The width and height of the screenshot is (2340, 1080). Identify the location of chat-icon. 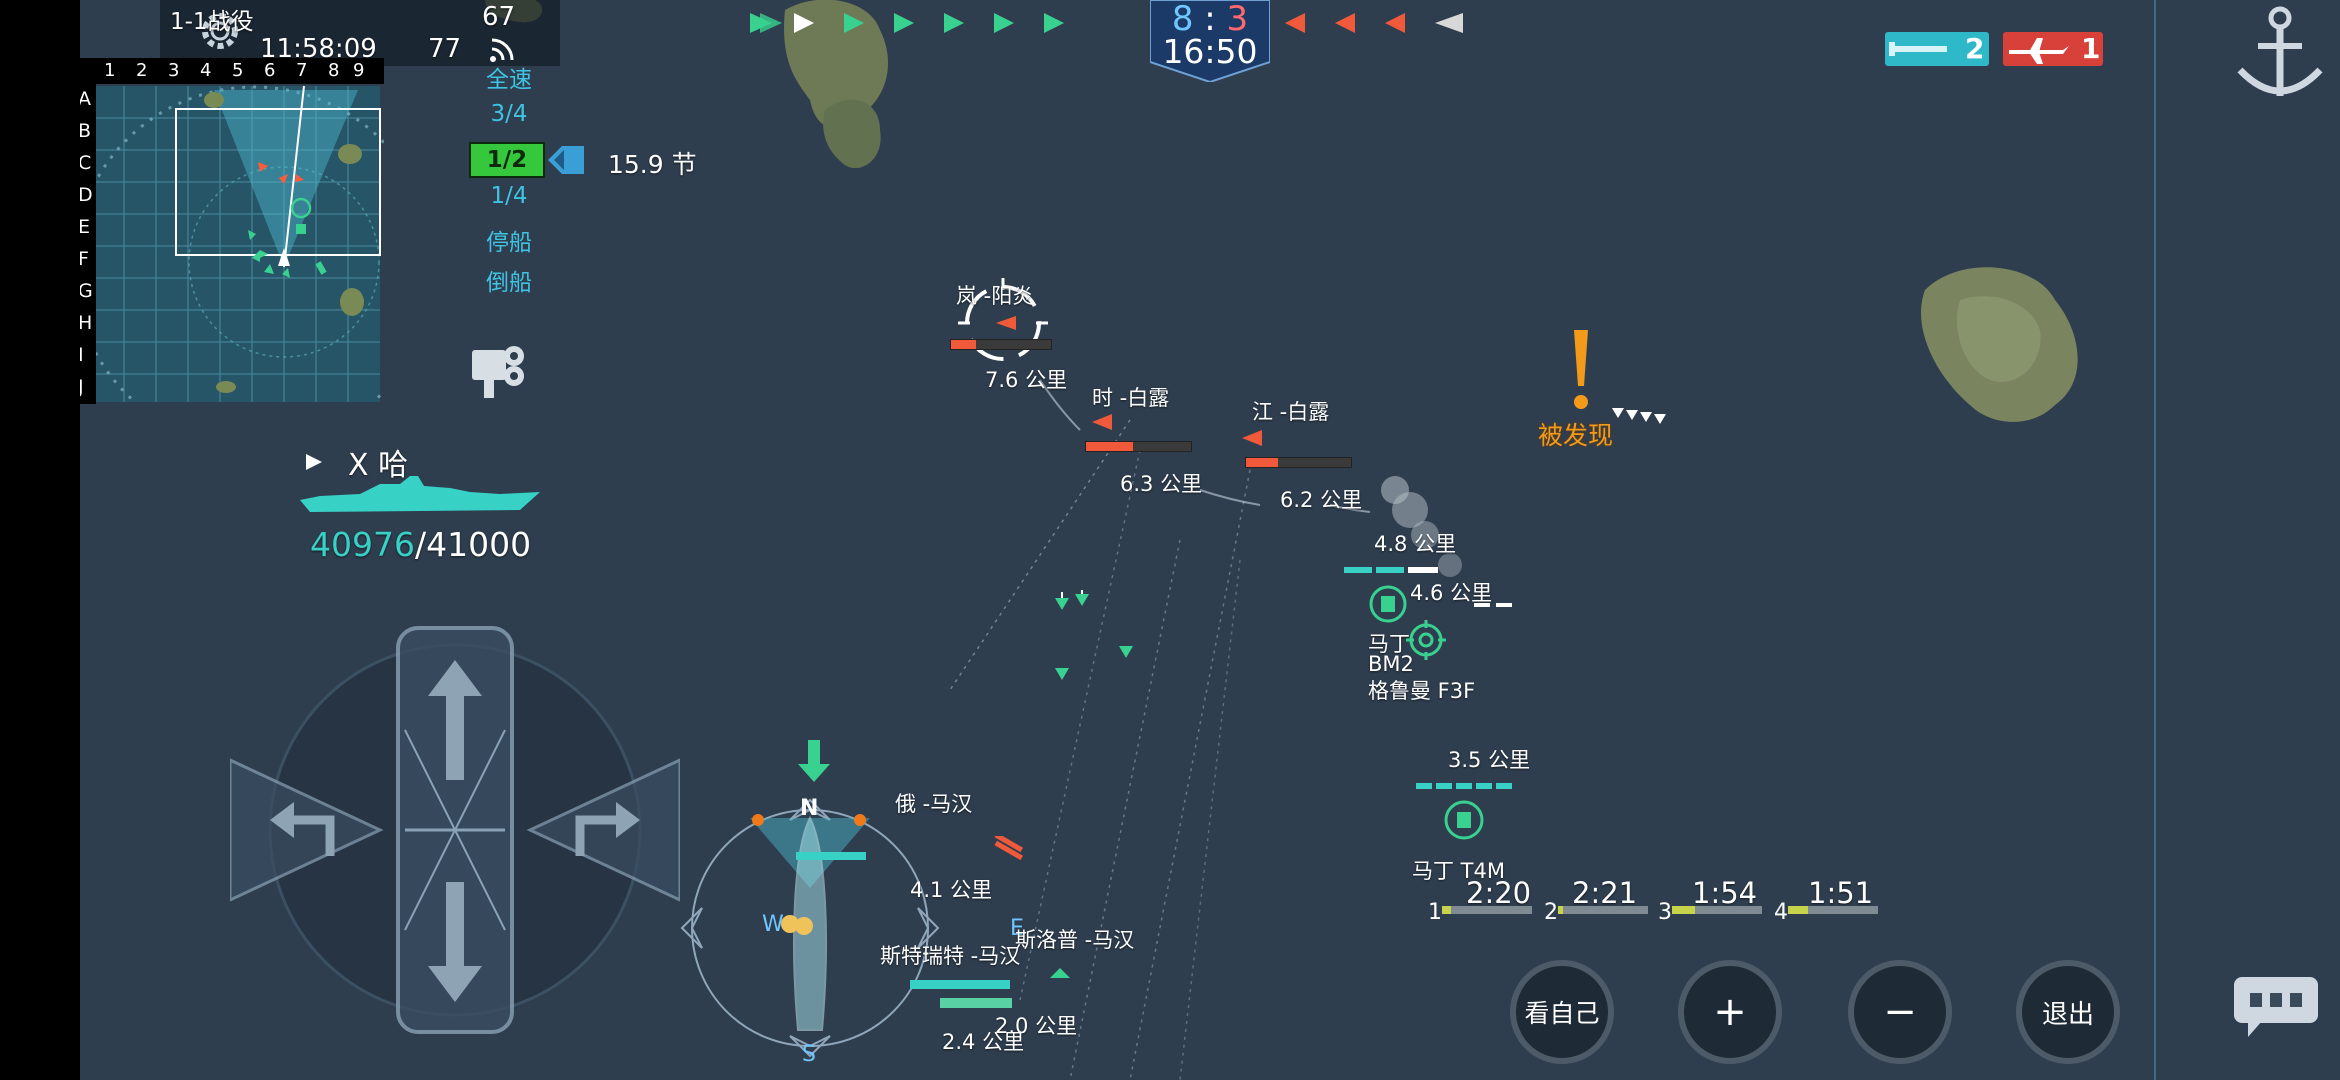
(2276, 1007).